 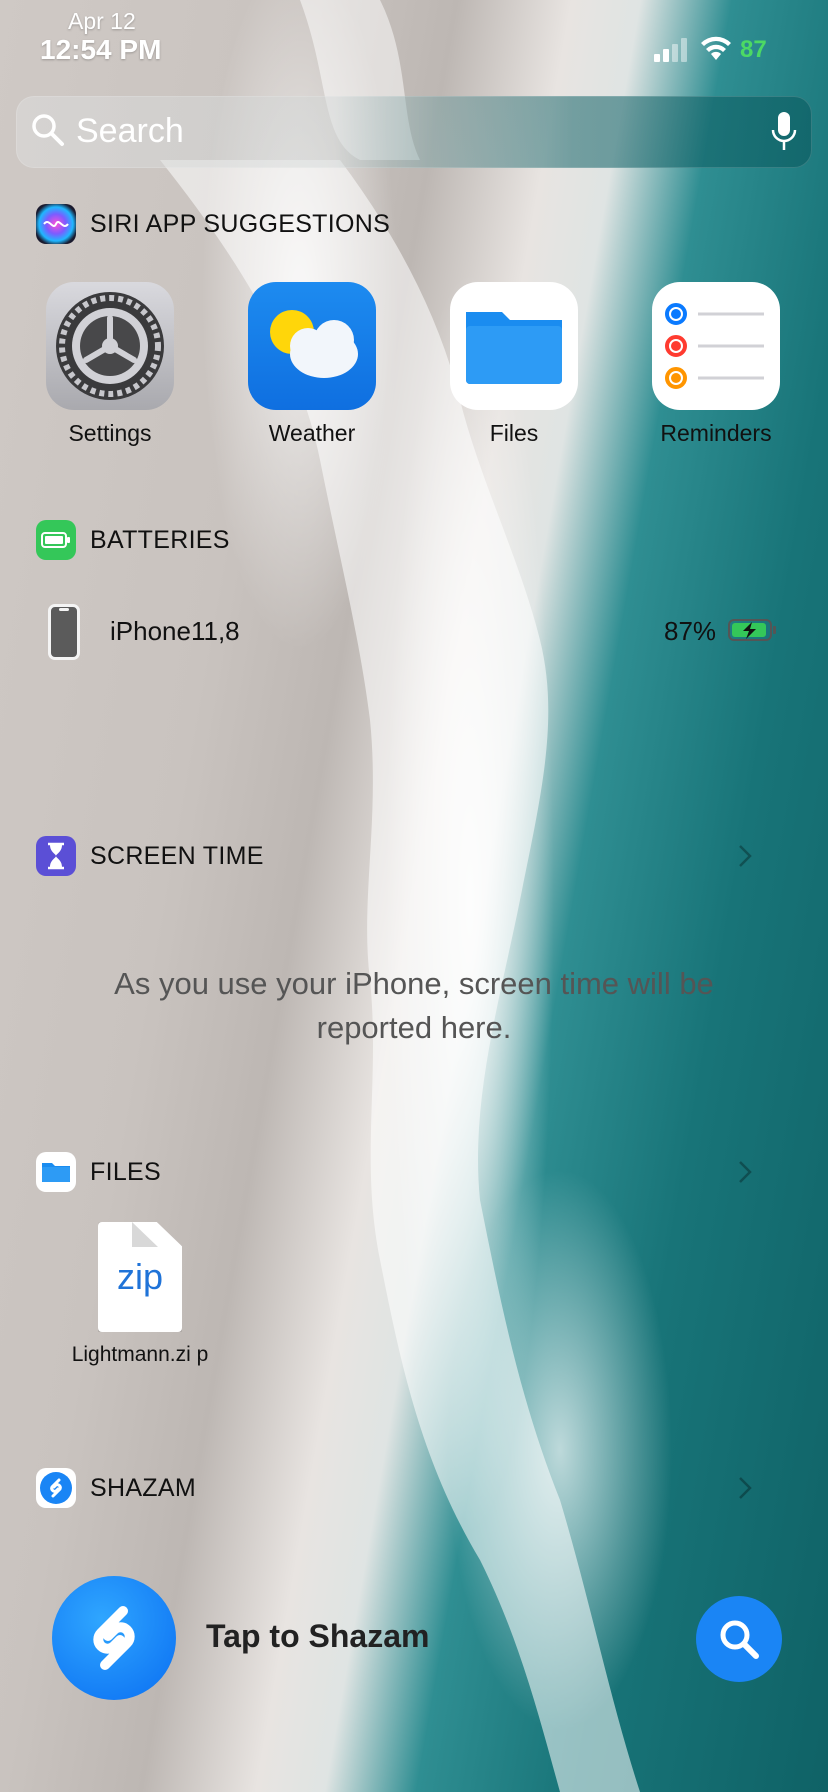 I want to click on batteries-header: BATTERIES, so click(x=133, y=540).